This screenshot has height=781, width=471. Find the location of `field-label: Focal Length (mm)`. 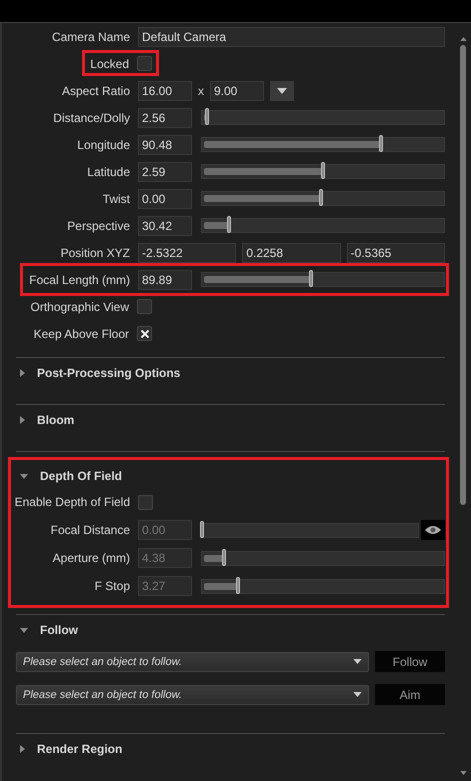

field-label: Focal Length (mm) is located at coordinates (79, 279).